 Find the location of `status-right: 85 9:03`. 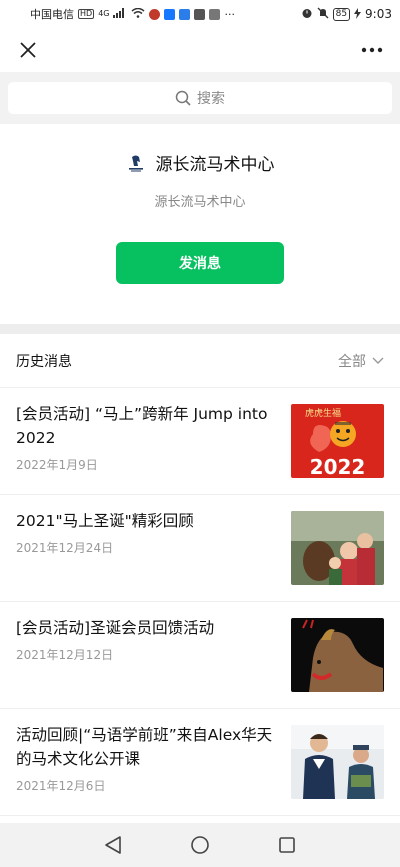

status-right: 85 9:03 is located at coordinates (346, 14).